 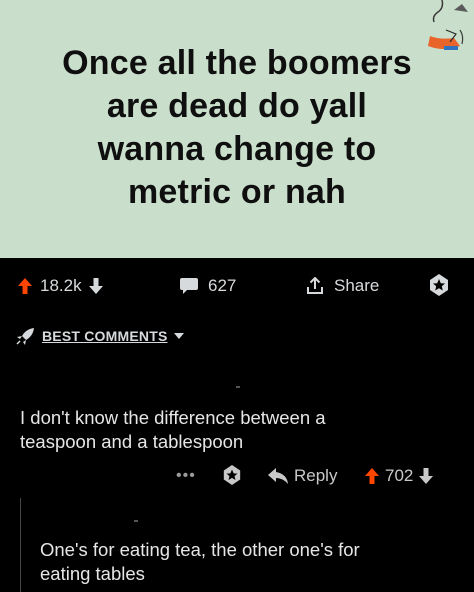 What do you see at coordinates (278, 476) in the screenshot?
I see `reply-arrow-icon` at bounding box center [278, 476].